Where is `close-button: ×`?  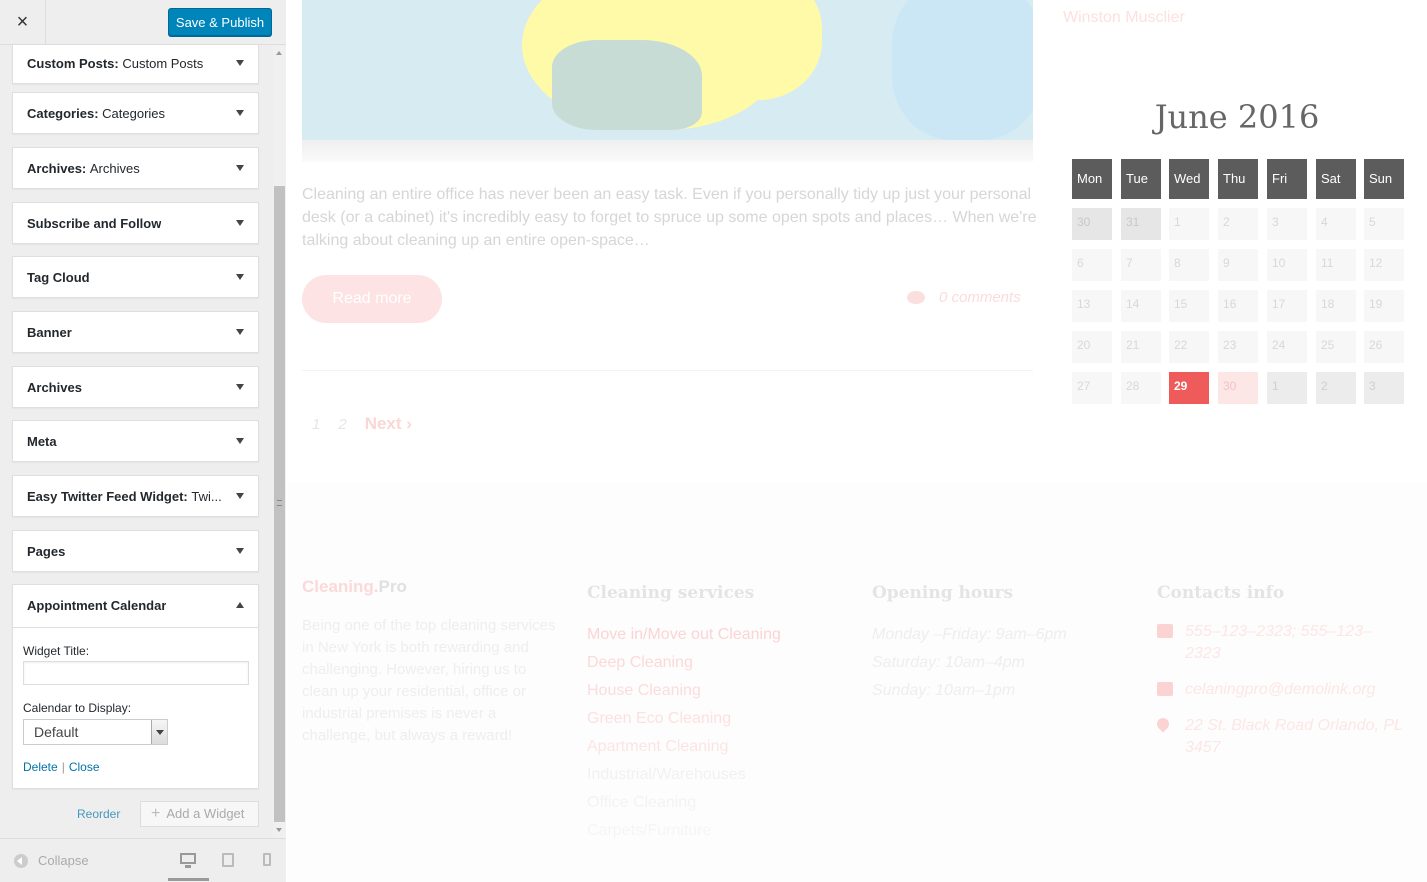
close-button: × is located at coordinates (23, 22).